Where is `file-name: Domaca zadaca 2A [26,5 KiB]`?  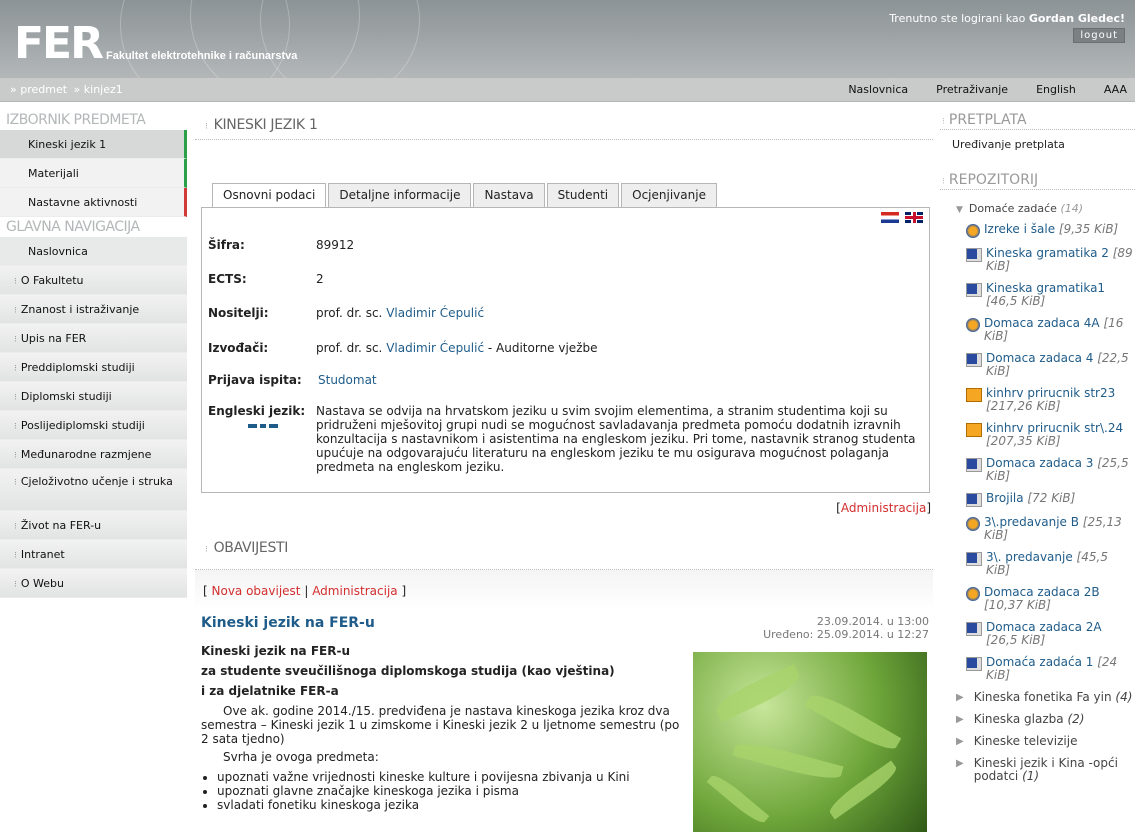
file-name: Domaca zadaca 2A [26,5 KiB] is located at coordinates (1060, 634).